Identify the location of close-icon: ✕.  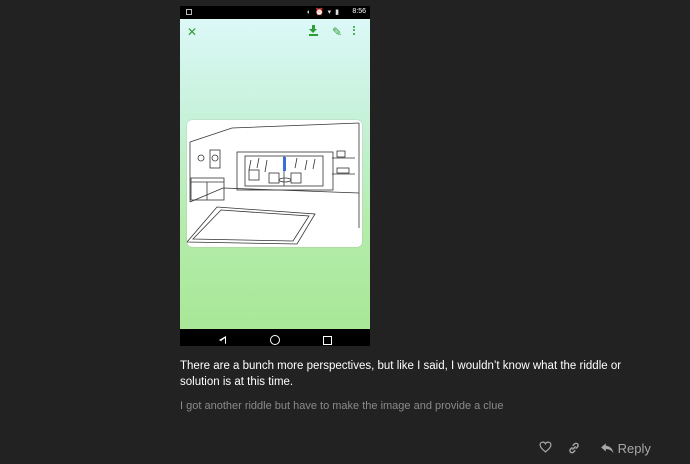
(192, 32).